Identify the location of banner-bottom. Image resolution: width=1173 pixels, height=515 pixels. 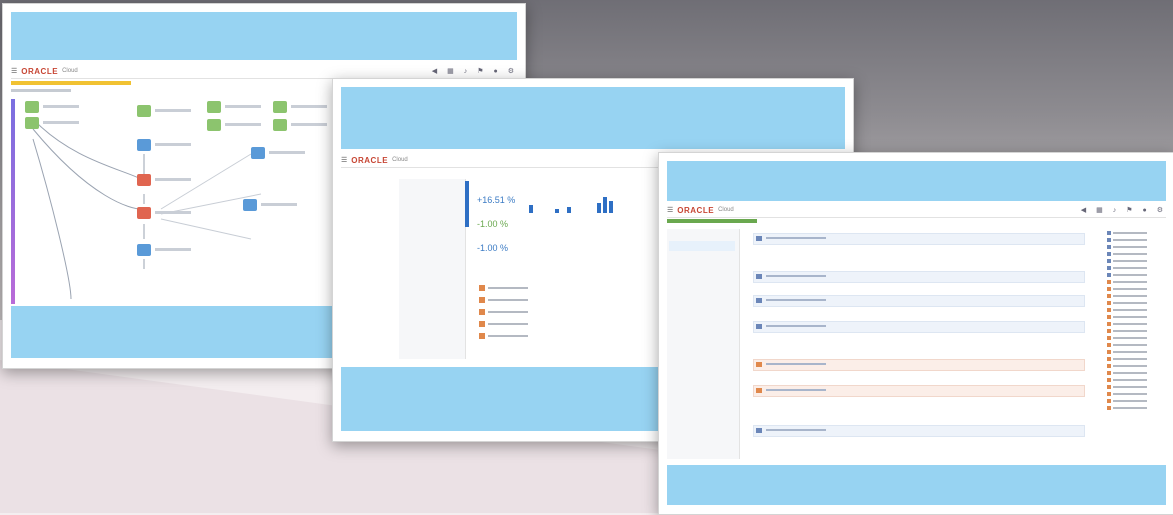
(916, 485).